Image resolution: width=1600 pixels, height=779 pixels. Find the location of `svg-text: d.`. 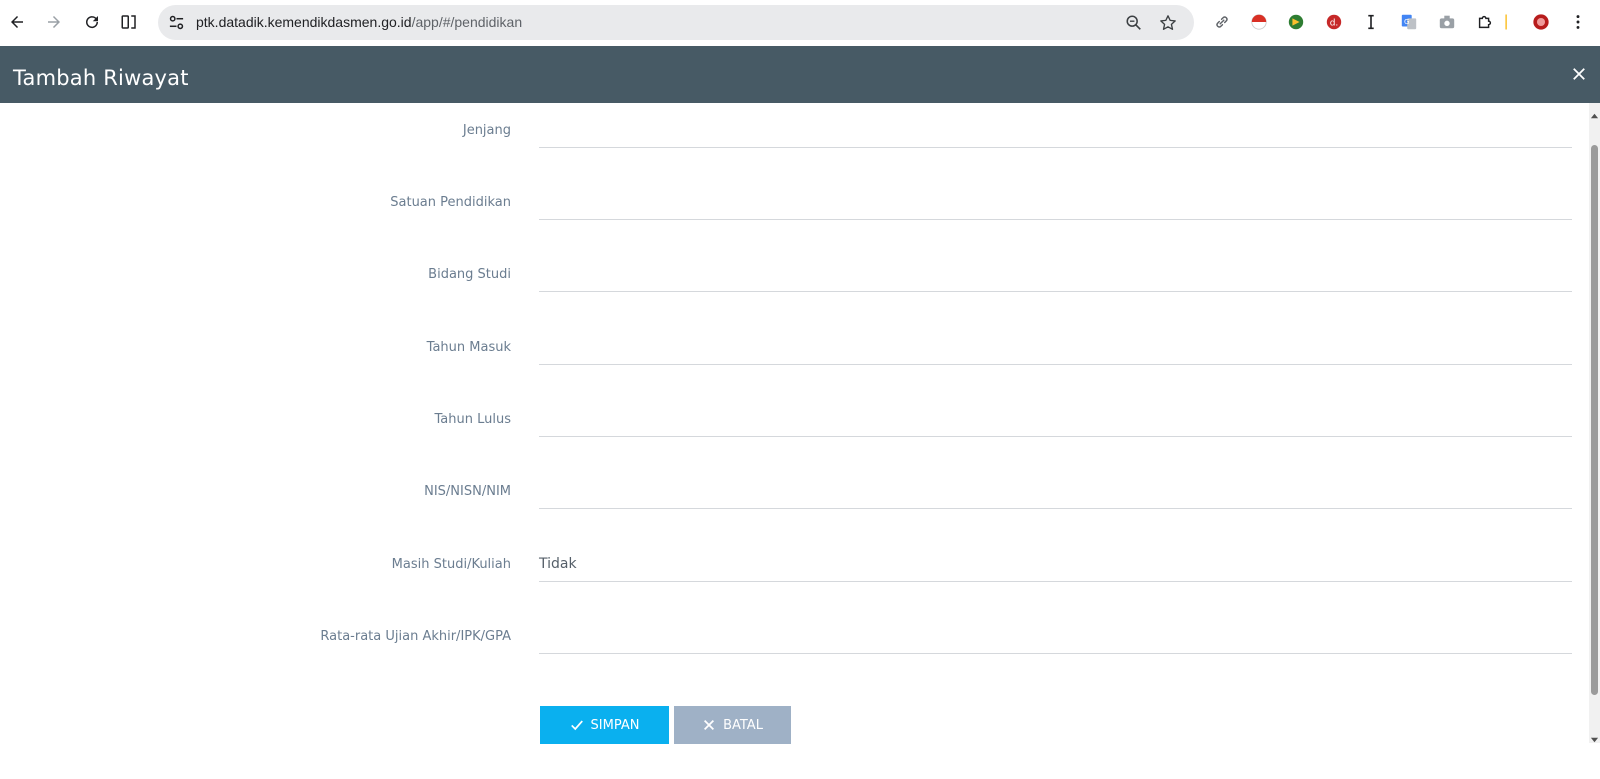

svg-text: d. is located at coordinates (1334, 24).